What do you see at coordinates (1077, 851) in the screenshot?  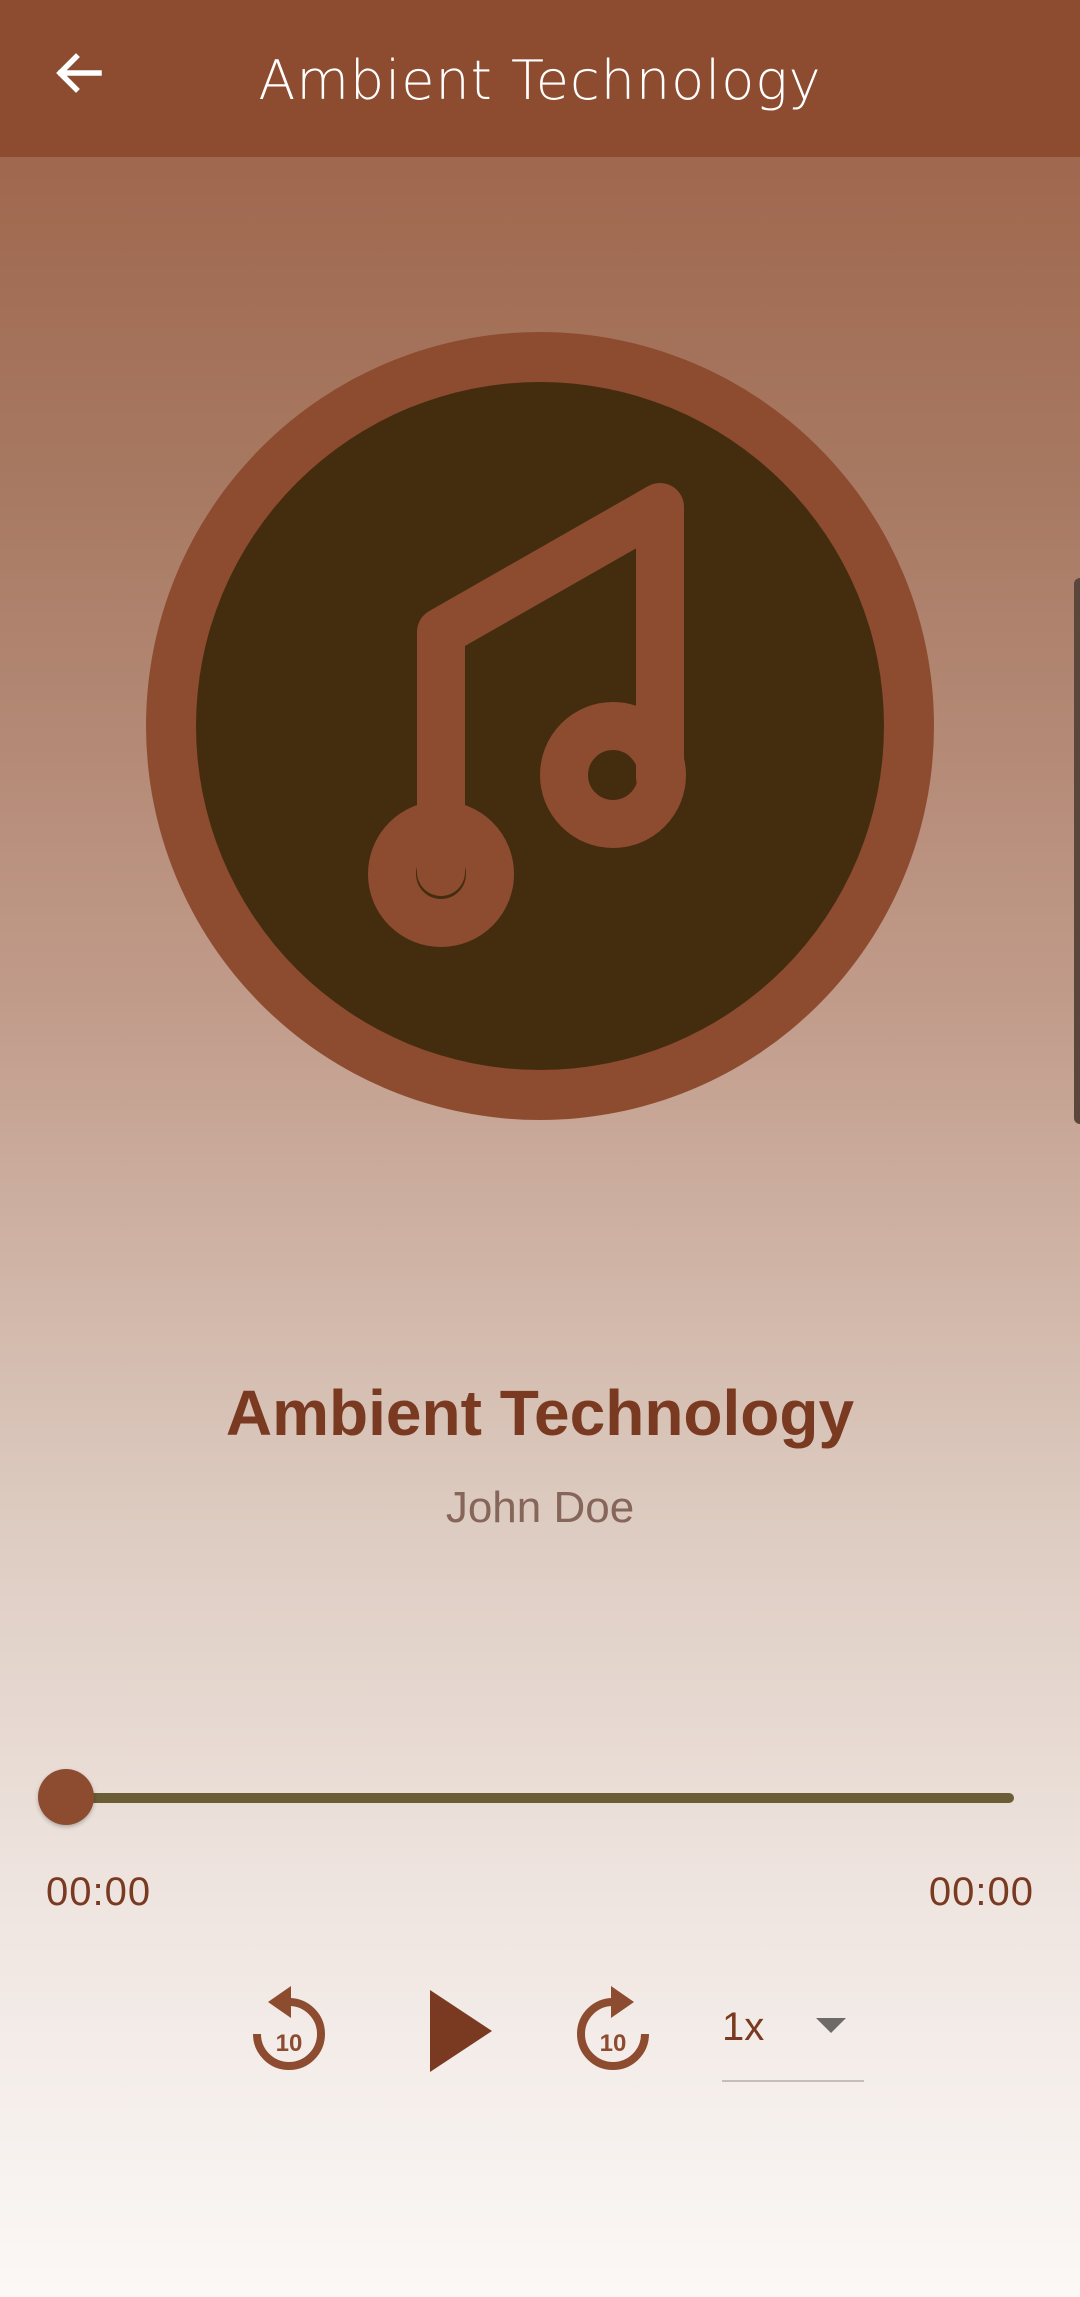 I see `edge-panel-handle` at bounding box center [1077, 851].